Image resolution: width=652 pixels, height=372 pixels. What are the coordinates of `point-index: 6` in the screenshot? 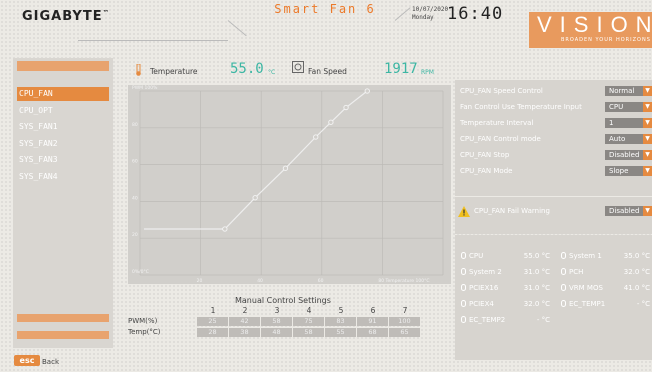 It's located at (373, 310).